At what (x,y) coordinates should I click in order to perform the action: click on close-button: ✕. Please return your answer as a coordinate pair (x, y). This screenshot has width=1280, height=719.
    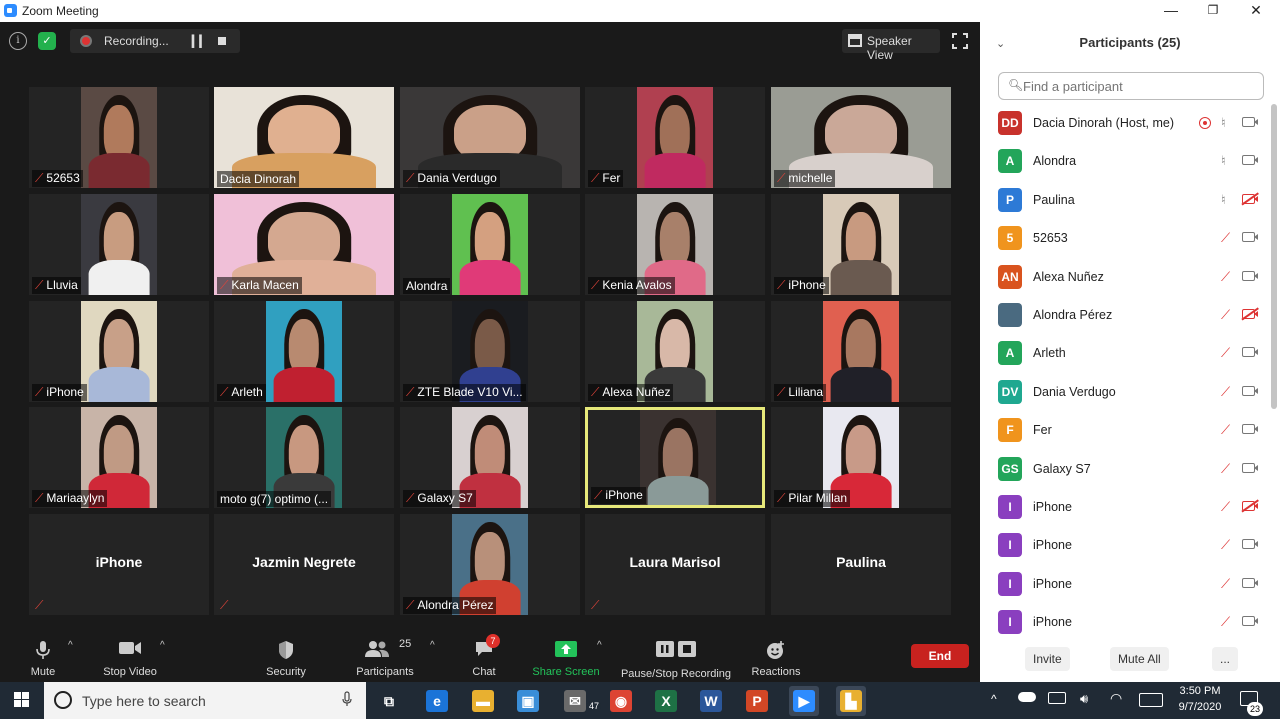
    Looking at the image, I should click on (1256, 11).